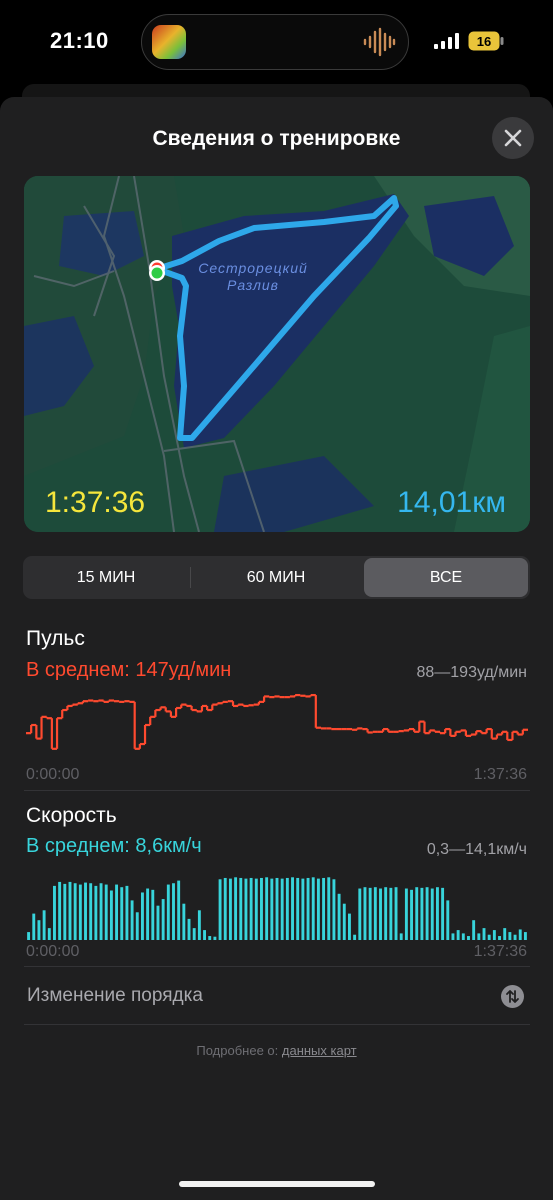 This screenshot has width=553, height=1200. I want to click on map-data-footer: Подробнее о: данных карт, so click(276, 1050).